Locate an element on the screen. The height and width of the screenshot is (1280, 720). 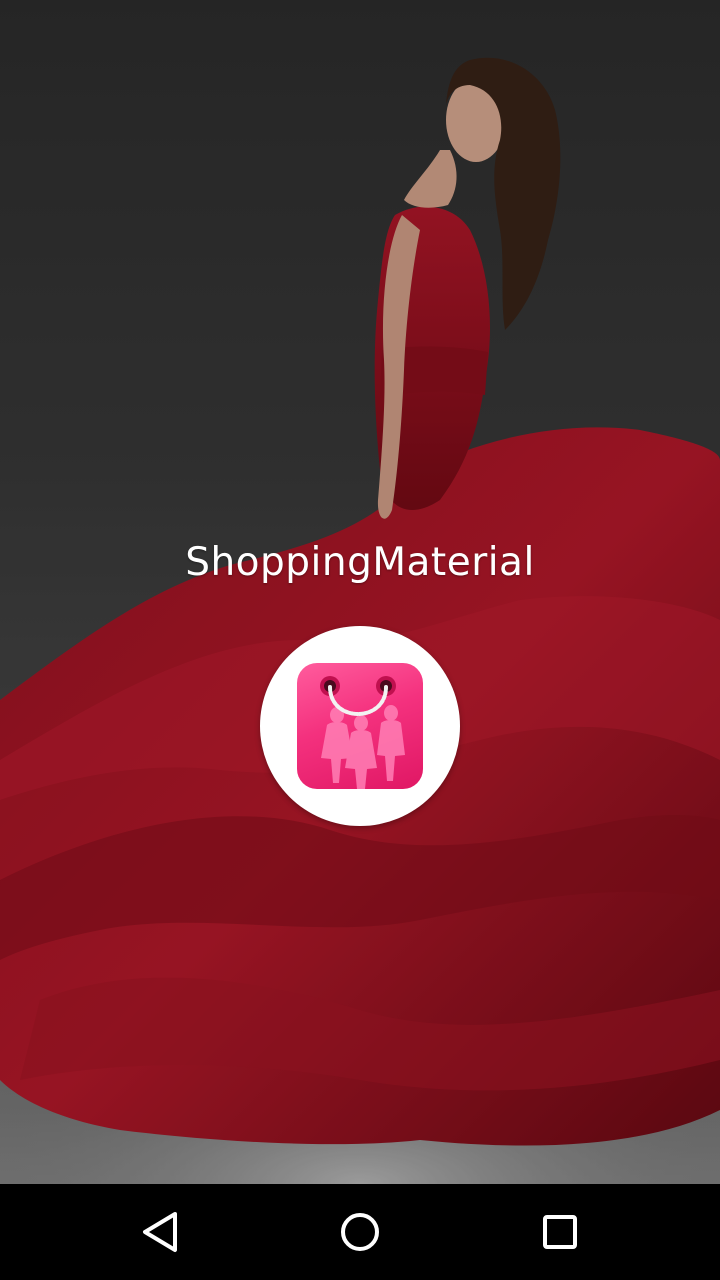
system-navigation-bar is located at coordinates (360, 1232).